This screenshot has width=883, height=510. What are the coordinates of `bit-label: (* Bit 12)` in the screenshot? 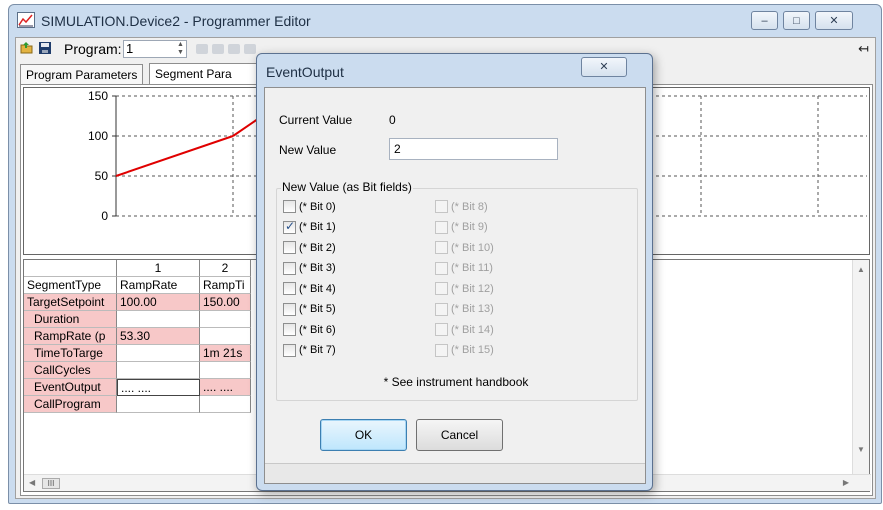 It's located at (472, 288).